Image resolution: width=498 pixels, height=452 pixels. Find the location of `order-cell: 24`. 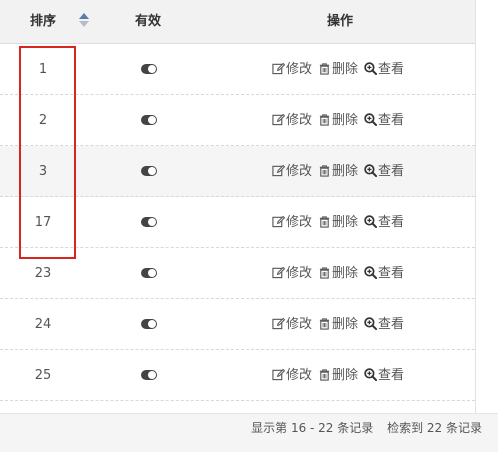

order-cell: 24 is located at coordinates (43, 324).